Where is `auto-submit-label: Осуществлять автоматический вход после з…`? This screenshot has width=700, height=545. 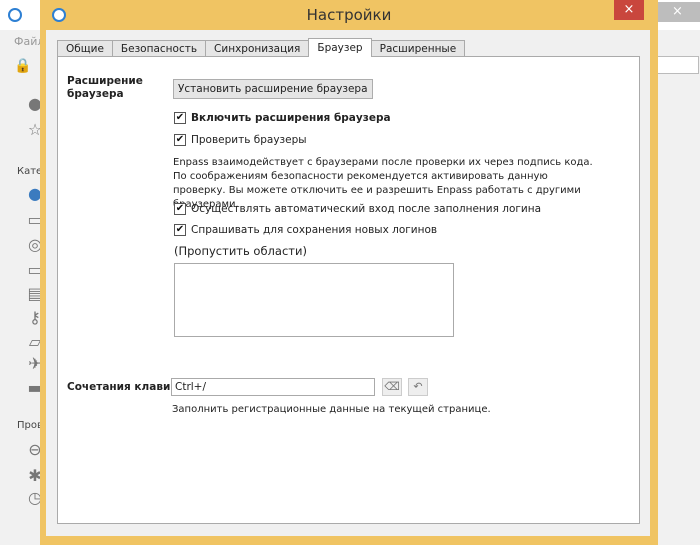
auto-submit-label: Осуществлять автоматический вход после з… is located at coordinates (366, 209).